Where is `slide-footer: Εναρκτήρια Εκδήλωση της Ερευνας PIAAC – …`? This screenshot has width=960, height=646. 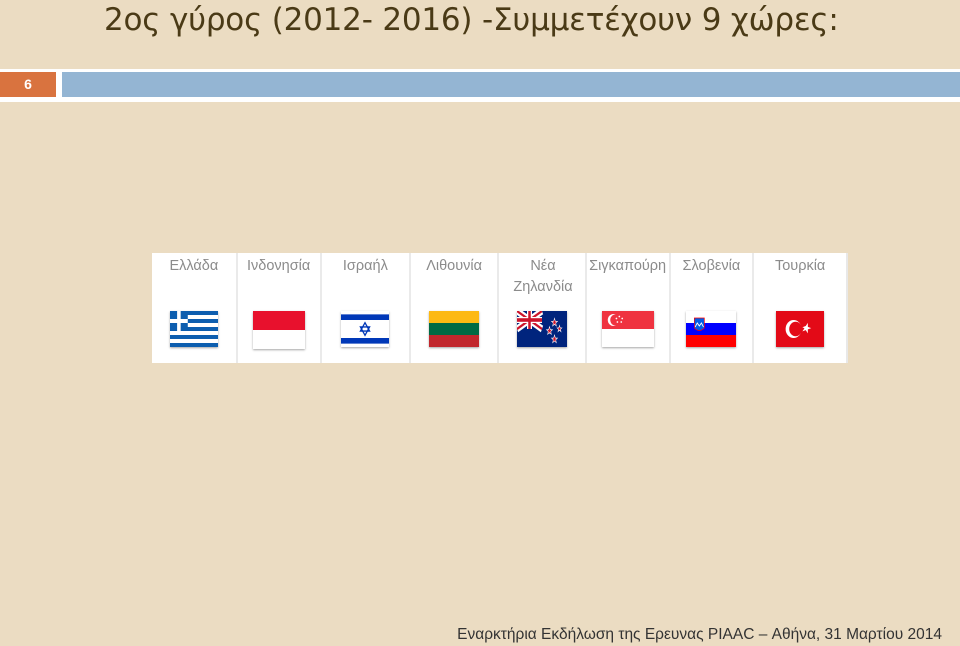
slide-footer: Εναρκτήρια Εκδήλωση της Ερευνας PIAAC – … is located at coordinates (699, 634).